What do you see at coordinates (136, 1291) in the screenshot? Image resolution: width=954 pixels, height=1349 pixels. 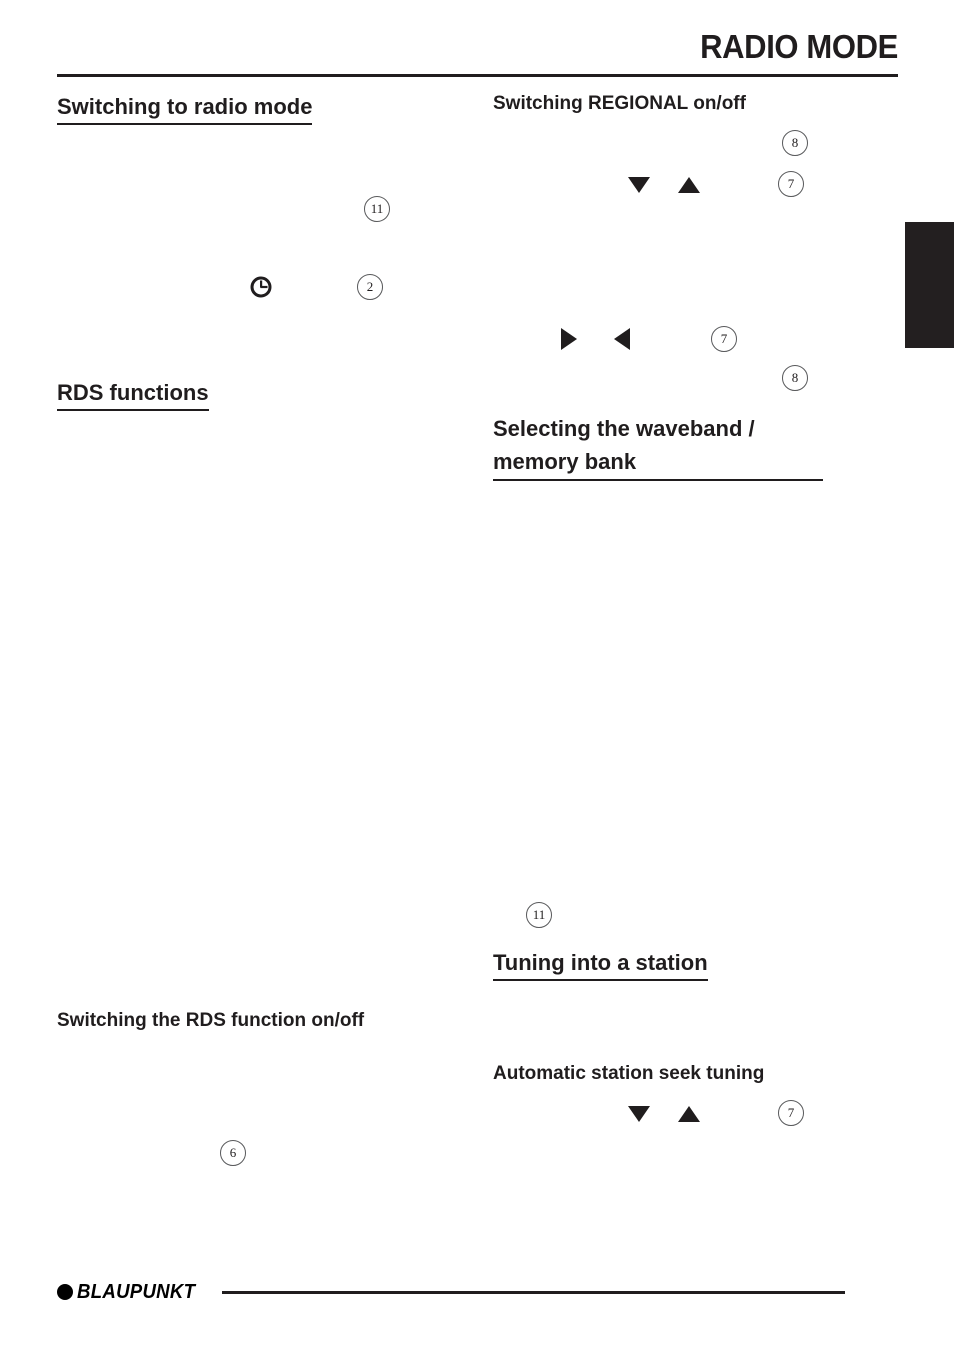 I see `brand-wordmark: BLAUPUNKT` at bounding box center [136, 1291].